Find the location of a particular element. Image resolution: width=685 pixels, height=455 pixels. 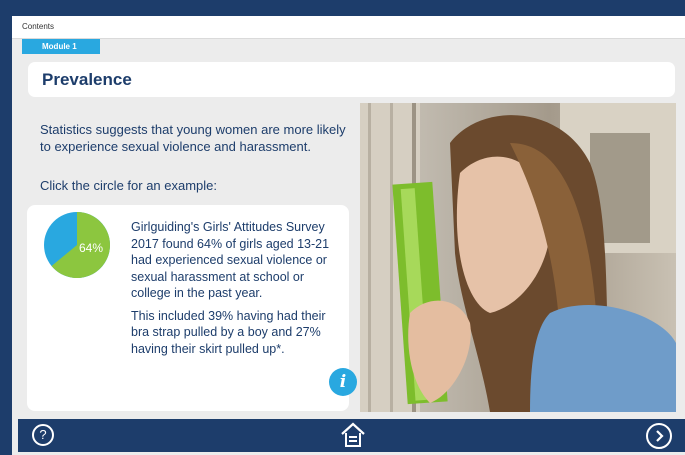

home-icon is located at coordinates (353, 435).